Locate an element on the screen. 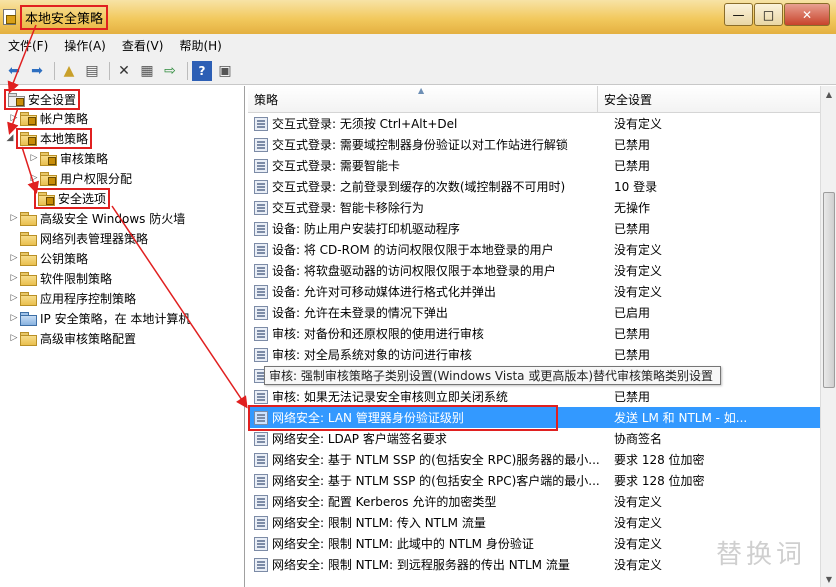  close-button: ✕ is located at coordinates (807, 14).